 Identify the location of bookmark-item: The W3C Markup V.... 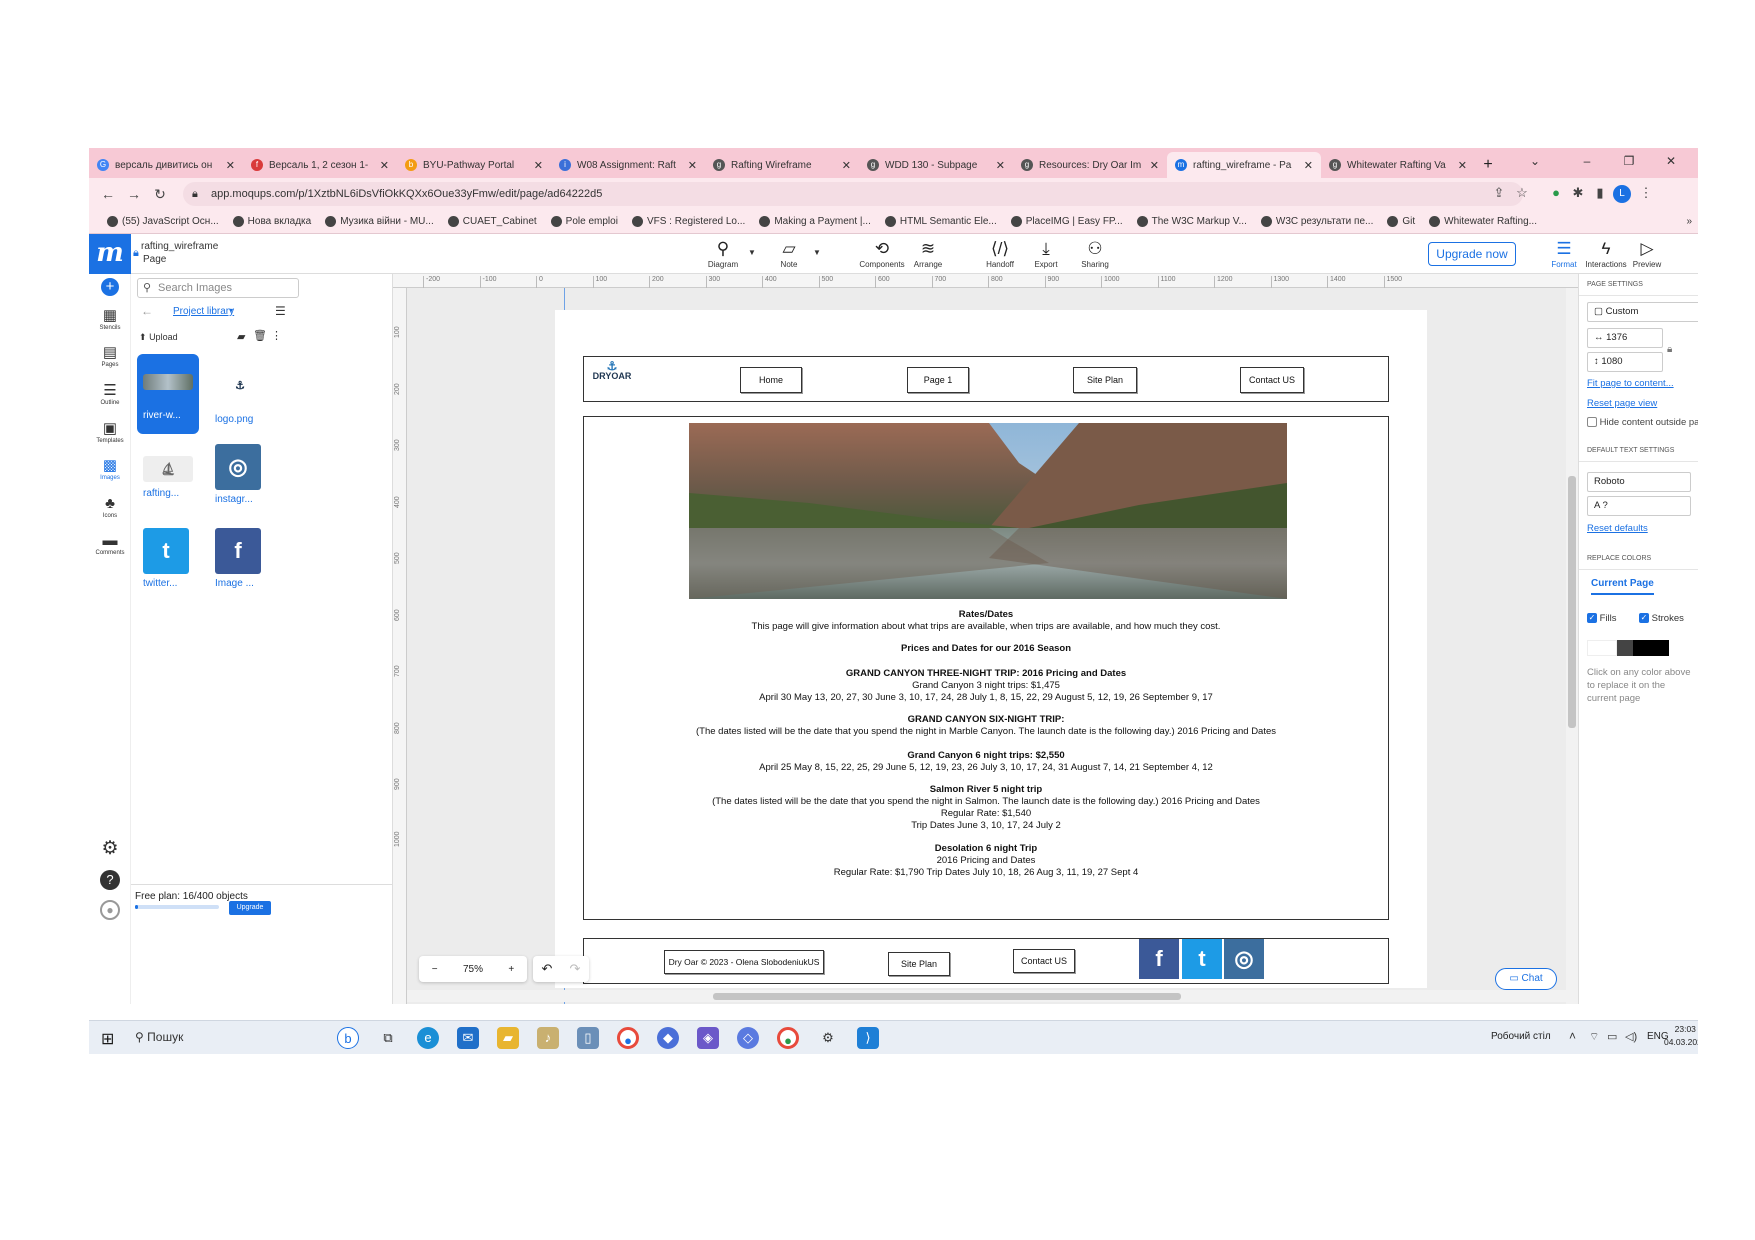
(1192, 221).